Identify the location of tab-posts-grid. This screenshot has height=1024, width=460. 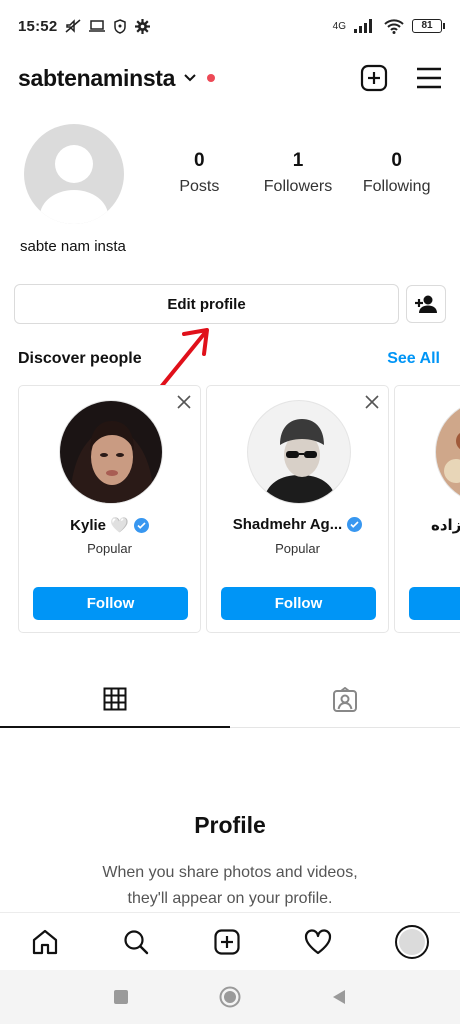
(115, 700).